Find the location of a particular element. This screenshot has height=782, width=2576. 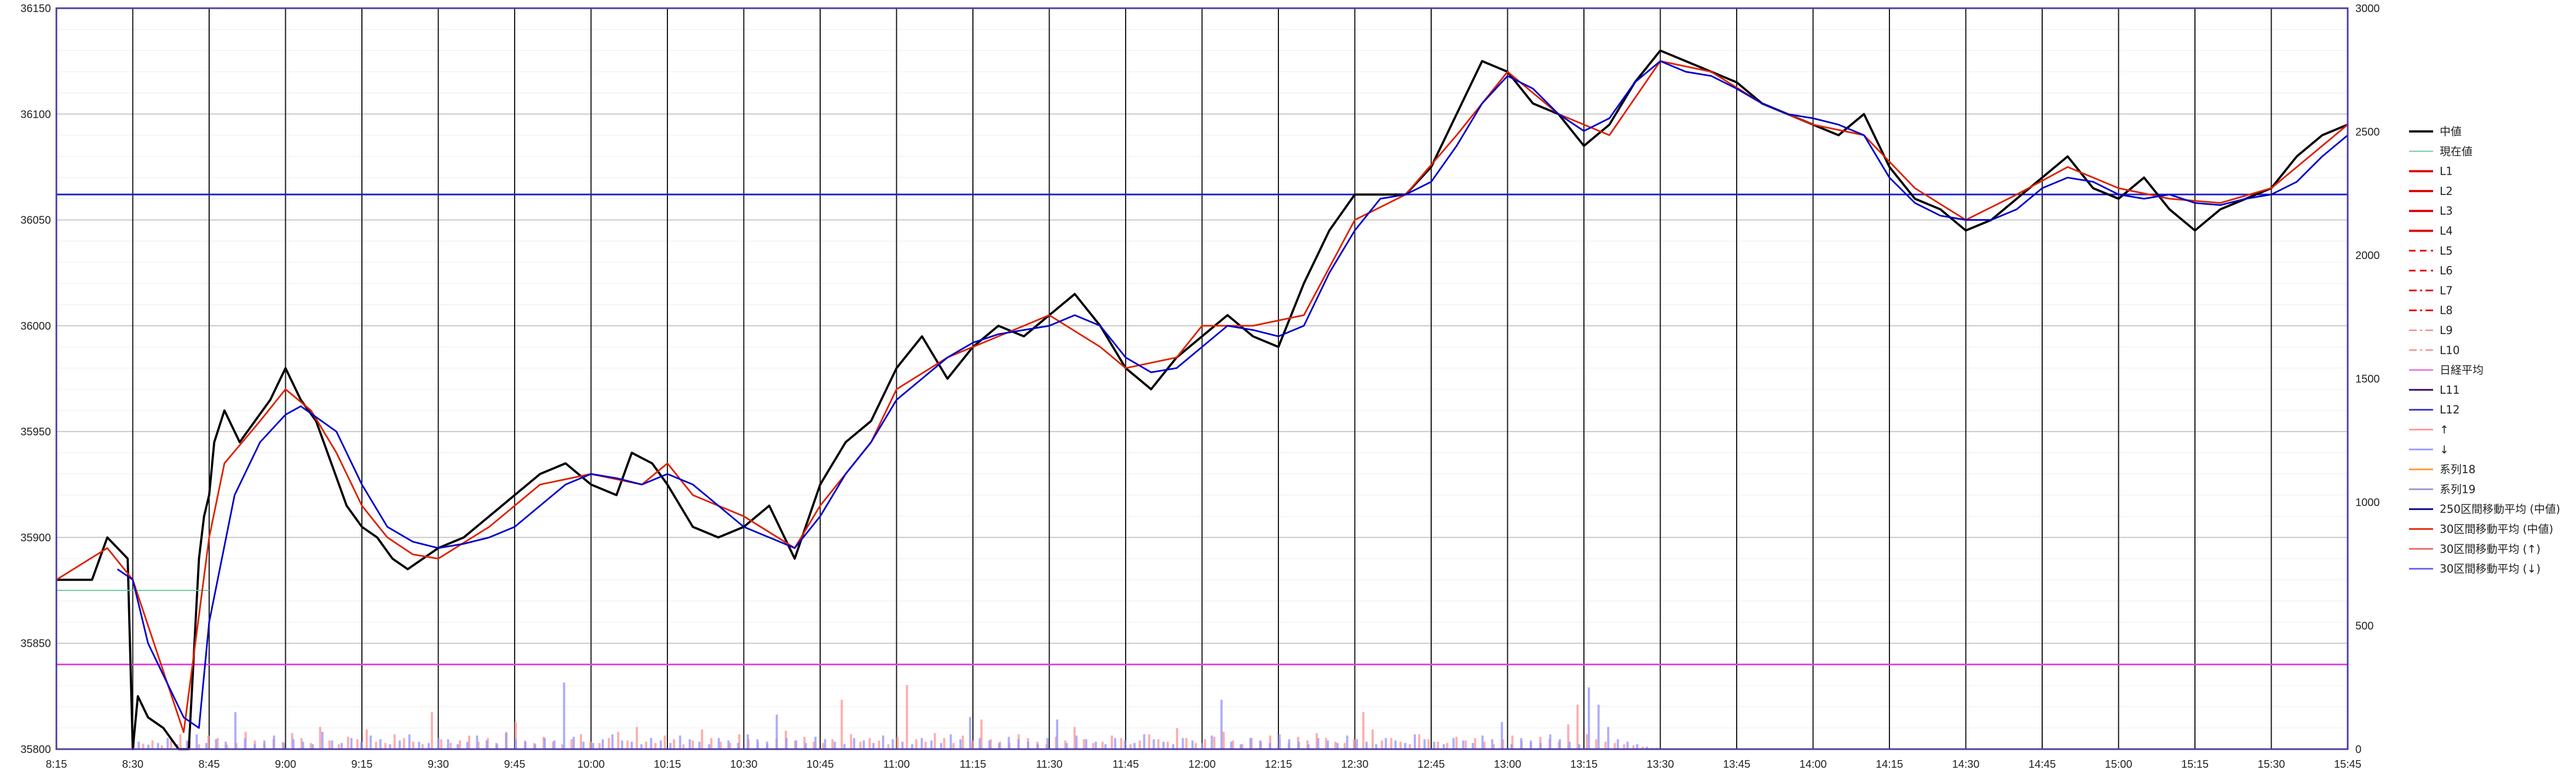

x-tick-label: 10:45 is located at coordinates (820, 764).